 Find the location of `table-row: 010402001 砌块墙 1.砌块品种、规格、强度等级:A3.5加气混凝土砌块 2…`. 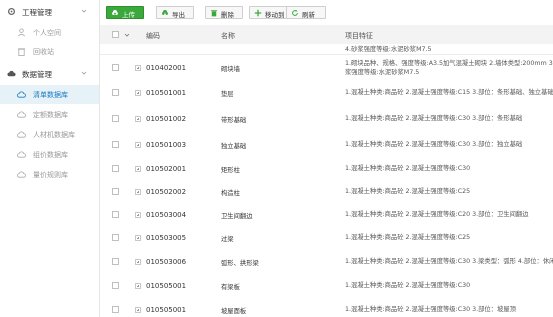

table-row: 010402001 砌块墙 1.砌块品种、规格、强度等级:A3.5加气混凝土砌块 2… is located at coordinates (326, 68).